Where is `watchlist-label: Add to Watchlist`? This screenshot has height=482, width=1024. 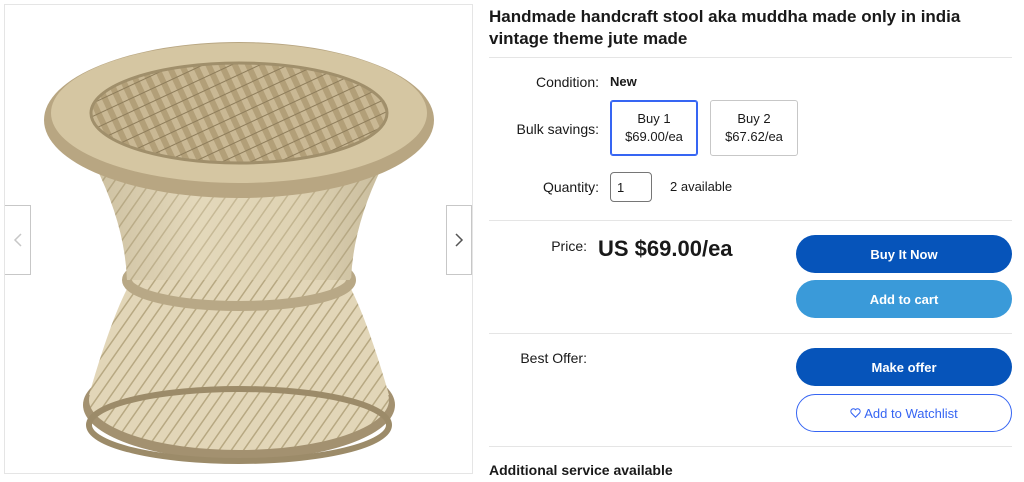 watchlist-label: Add to Watchlist is located at coordinates (911, 413).